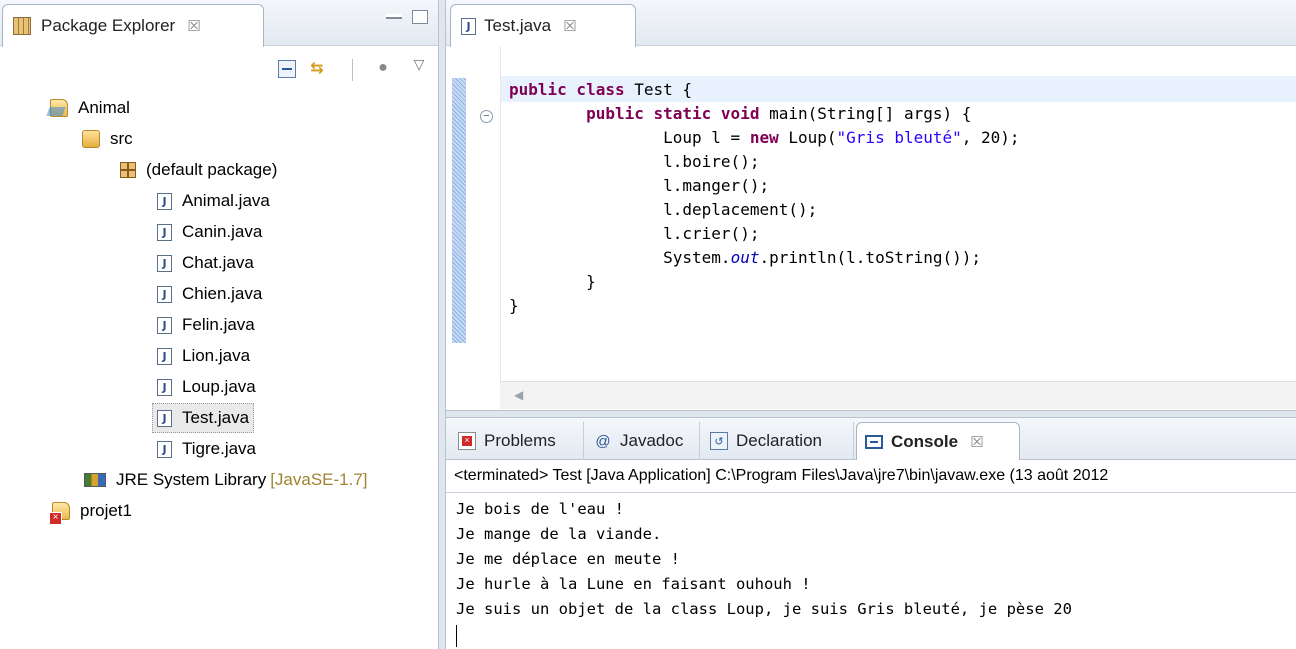  What do you see at coordinates (383, 68) in the screenshot?
I see `focus-on-task-icon: ●` at bounding box center [383, 68].